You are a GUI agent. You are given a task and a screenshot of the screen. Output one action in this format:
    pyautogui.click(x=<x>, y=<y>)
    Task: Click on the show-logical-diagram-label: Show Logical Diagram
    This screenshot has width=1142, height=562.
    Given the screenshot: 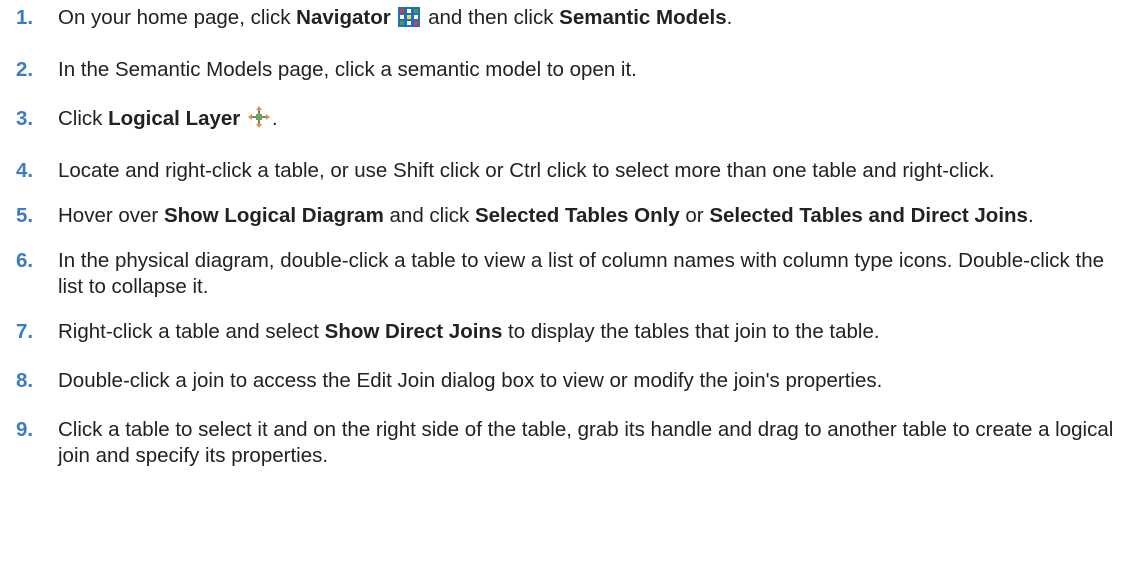 What is the action you would take?
    pyautogui.click(x=273, y=215)
    